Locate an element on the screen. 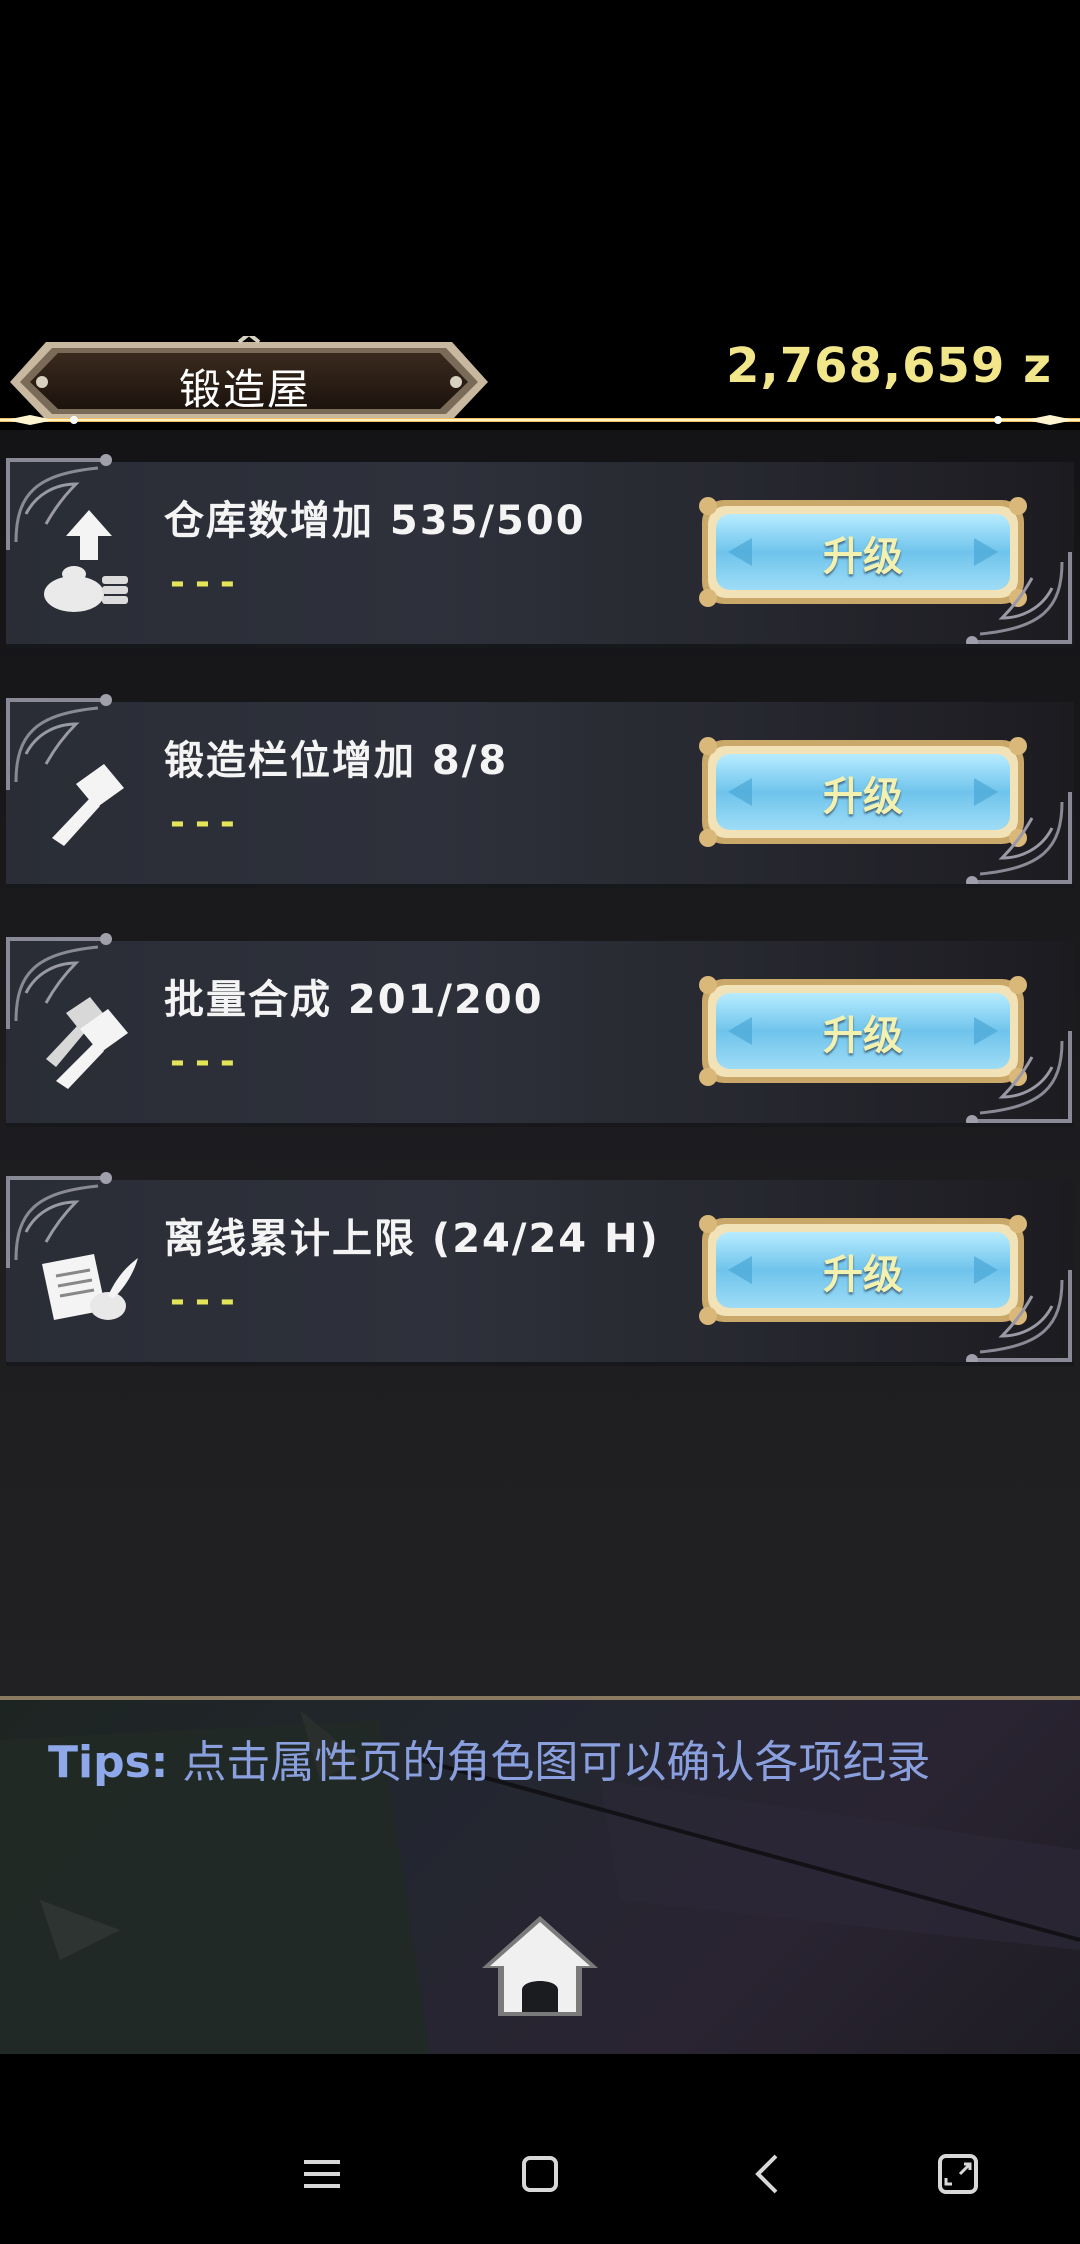 Image resolution: width=1080 pixels, height=2244 pixels. home-square-icon is located at coordinates (540, 2174).